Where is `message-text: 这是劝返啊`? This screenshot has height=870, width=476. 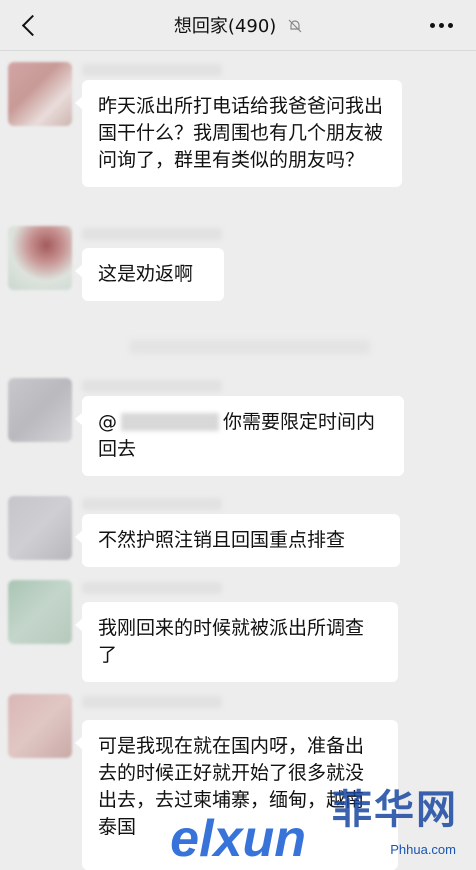
message-text: 这是劝返啊 is located at coordinates (146, 274).